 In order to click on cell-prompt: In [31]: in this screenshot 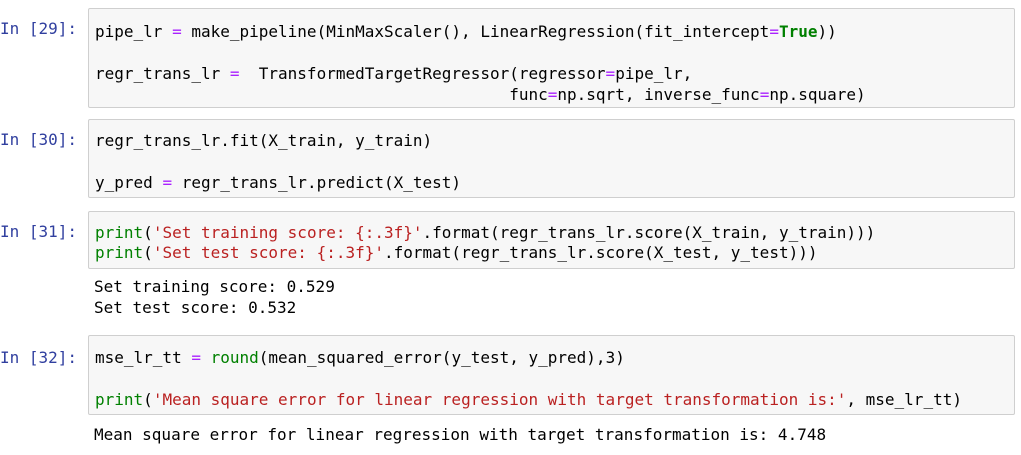, I will do `click(39, 231)`.